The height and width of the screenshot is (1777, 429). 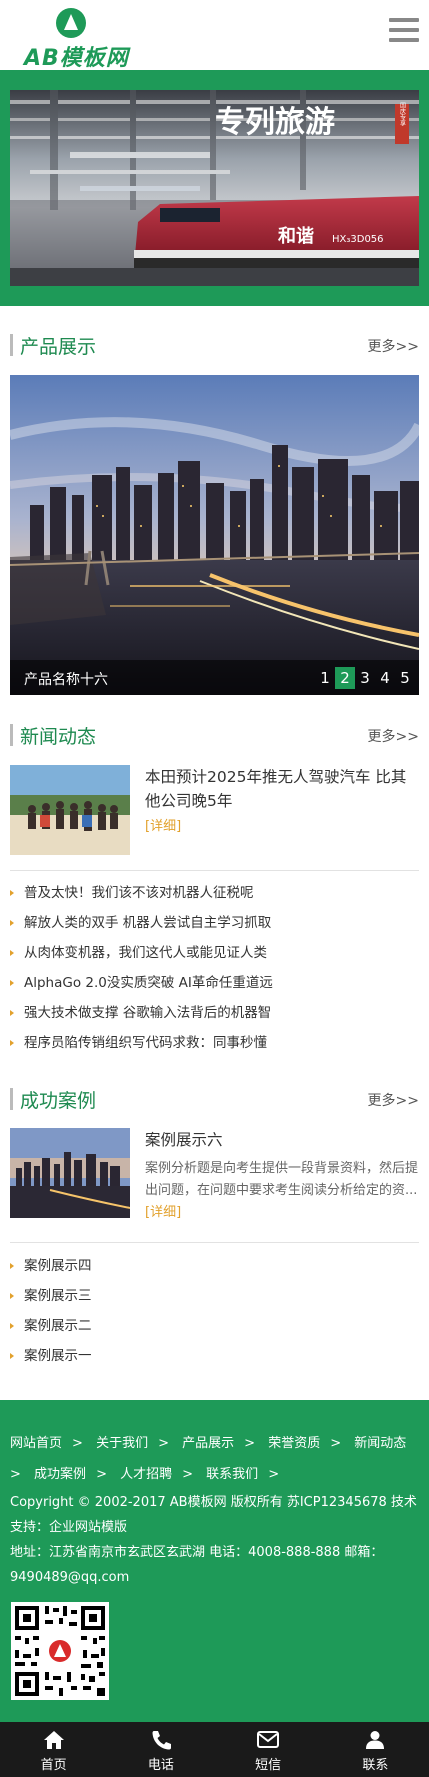 What do you see at coordinates (214, 1296) in the screenshot?
I see `case-list-item: 案例展示三` at bounding box center [214, 1296].